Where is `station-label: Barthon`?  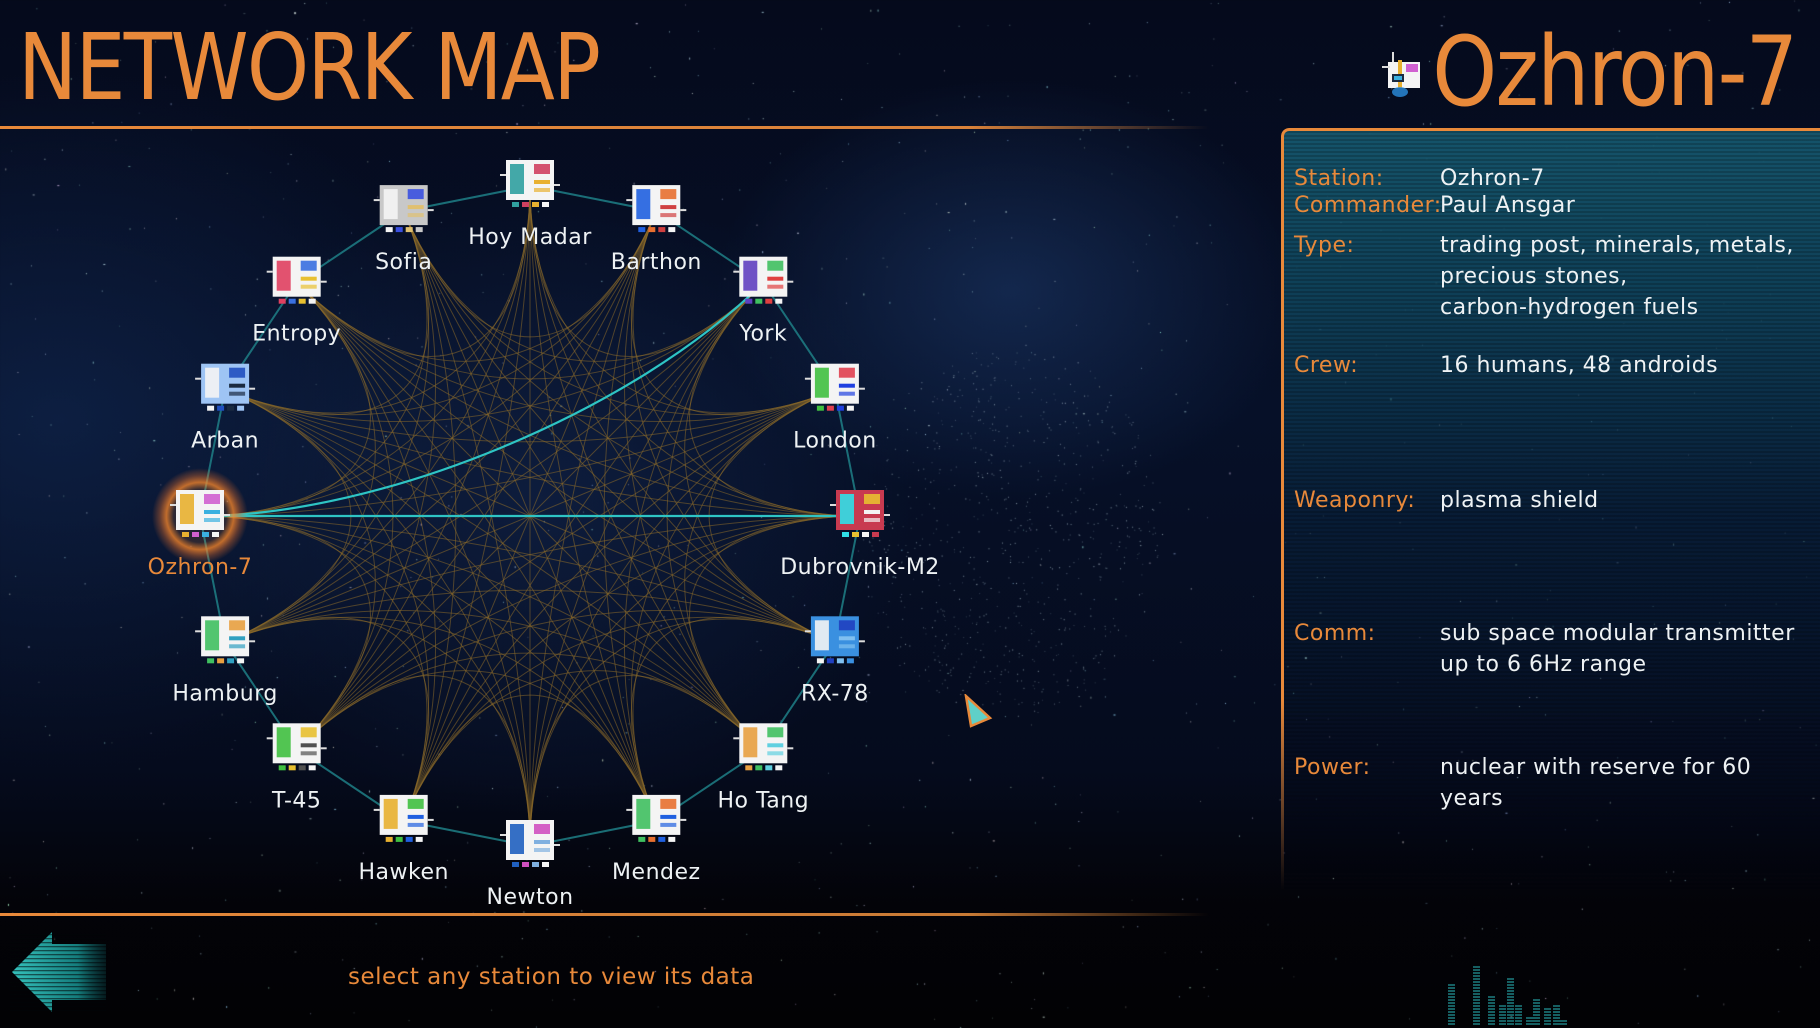 station-label: Barthon is located at coordinates (656, 262).